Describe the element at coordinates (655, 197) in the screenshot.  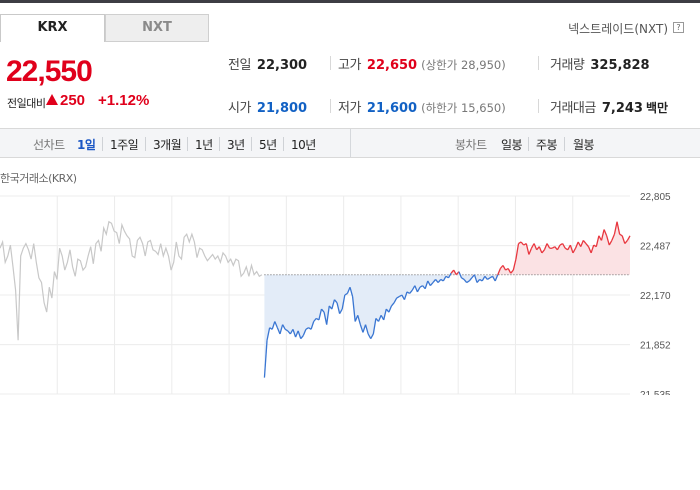
I see `y-tick-label: 22,805` at that location.